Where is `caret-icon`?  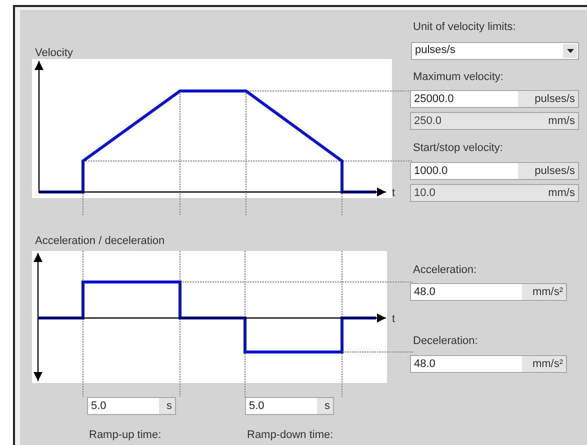
caret-icon is located at coordinates (570, 50).